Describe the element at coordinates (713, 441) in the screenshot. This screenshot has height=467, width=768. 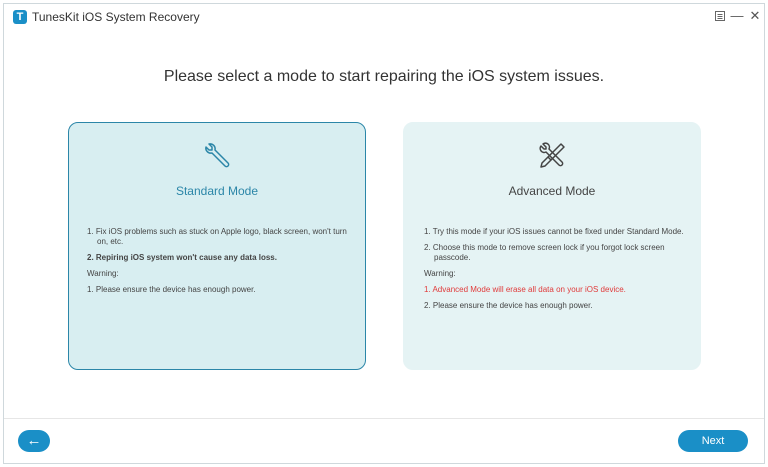
I see `next-button: Next` at that location.